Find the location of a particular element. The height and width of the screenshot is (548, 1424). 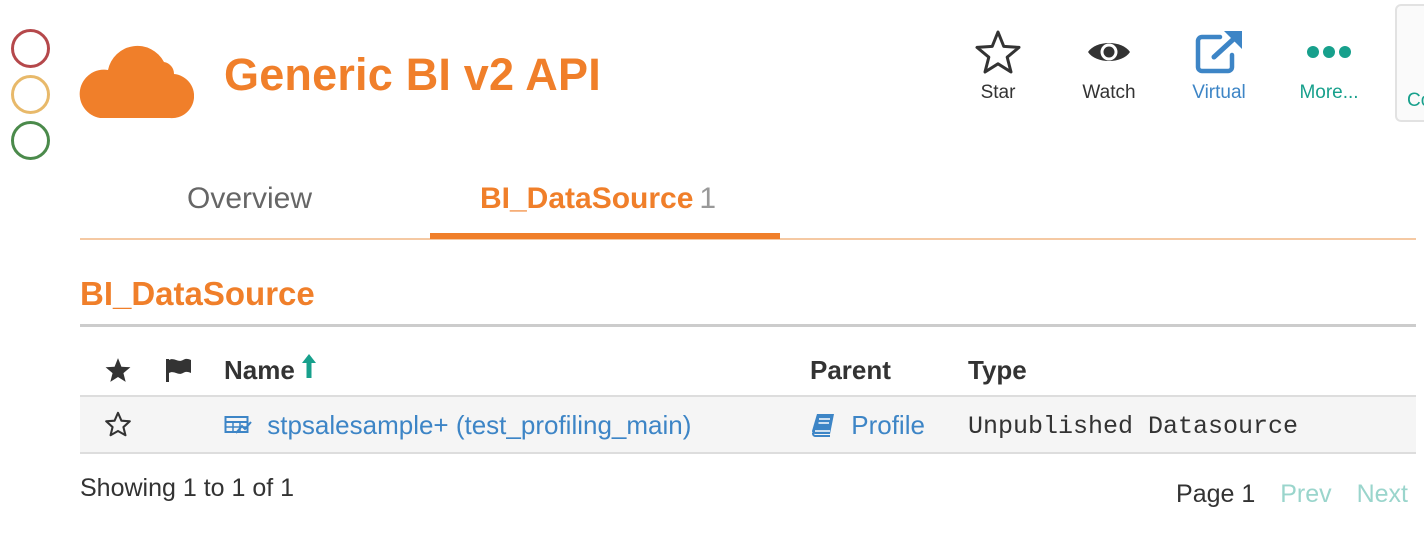

tab-overview-label: Overview is located at coordinates (250, 198).